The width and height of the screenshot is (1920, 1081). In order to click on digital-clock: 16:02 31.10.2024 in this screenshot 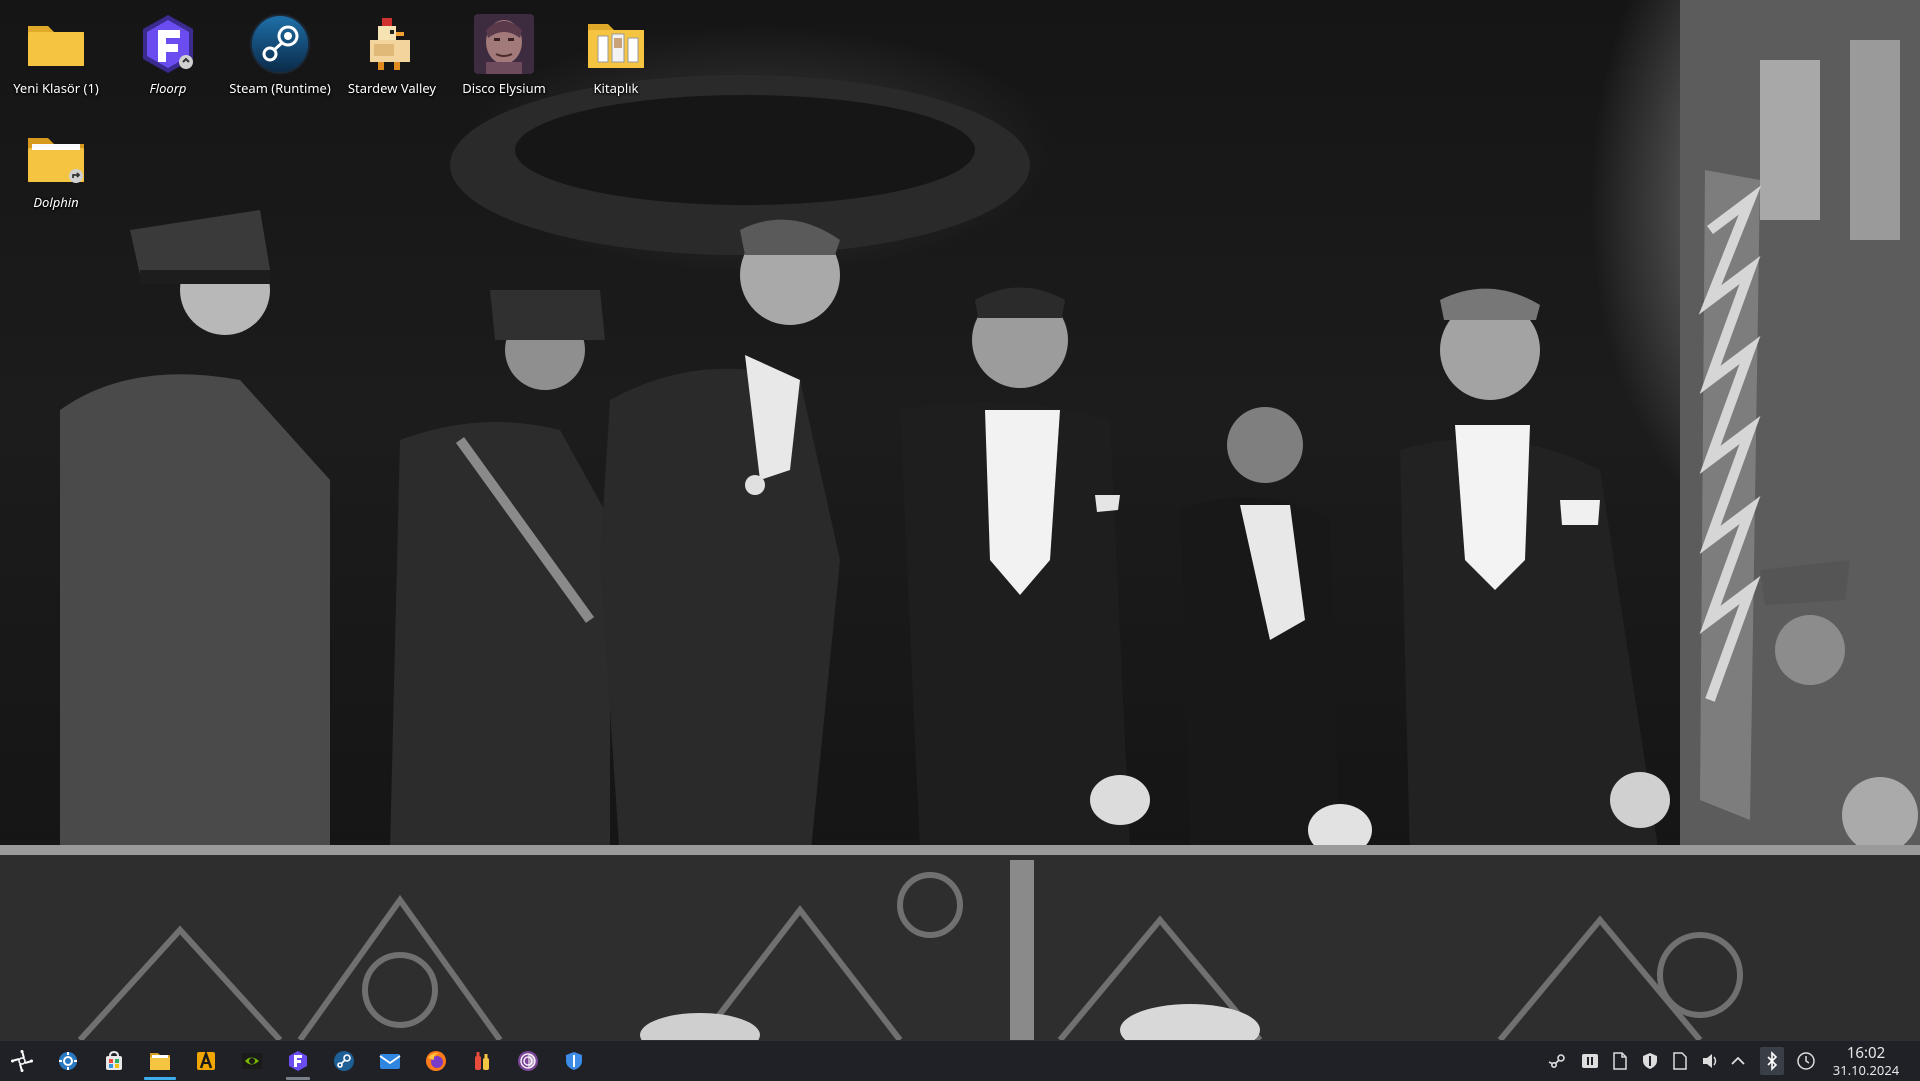, I will do `click(1866, 1061)`.